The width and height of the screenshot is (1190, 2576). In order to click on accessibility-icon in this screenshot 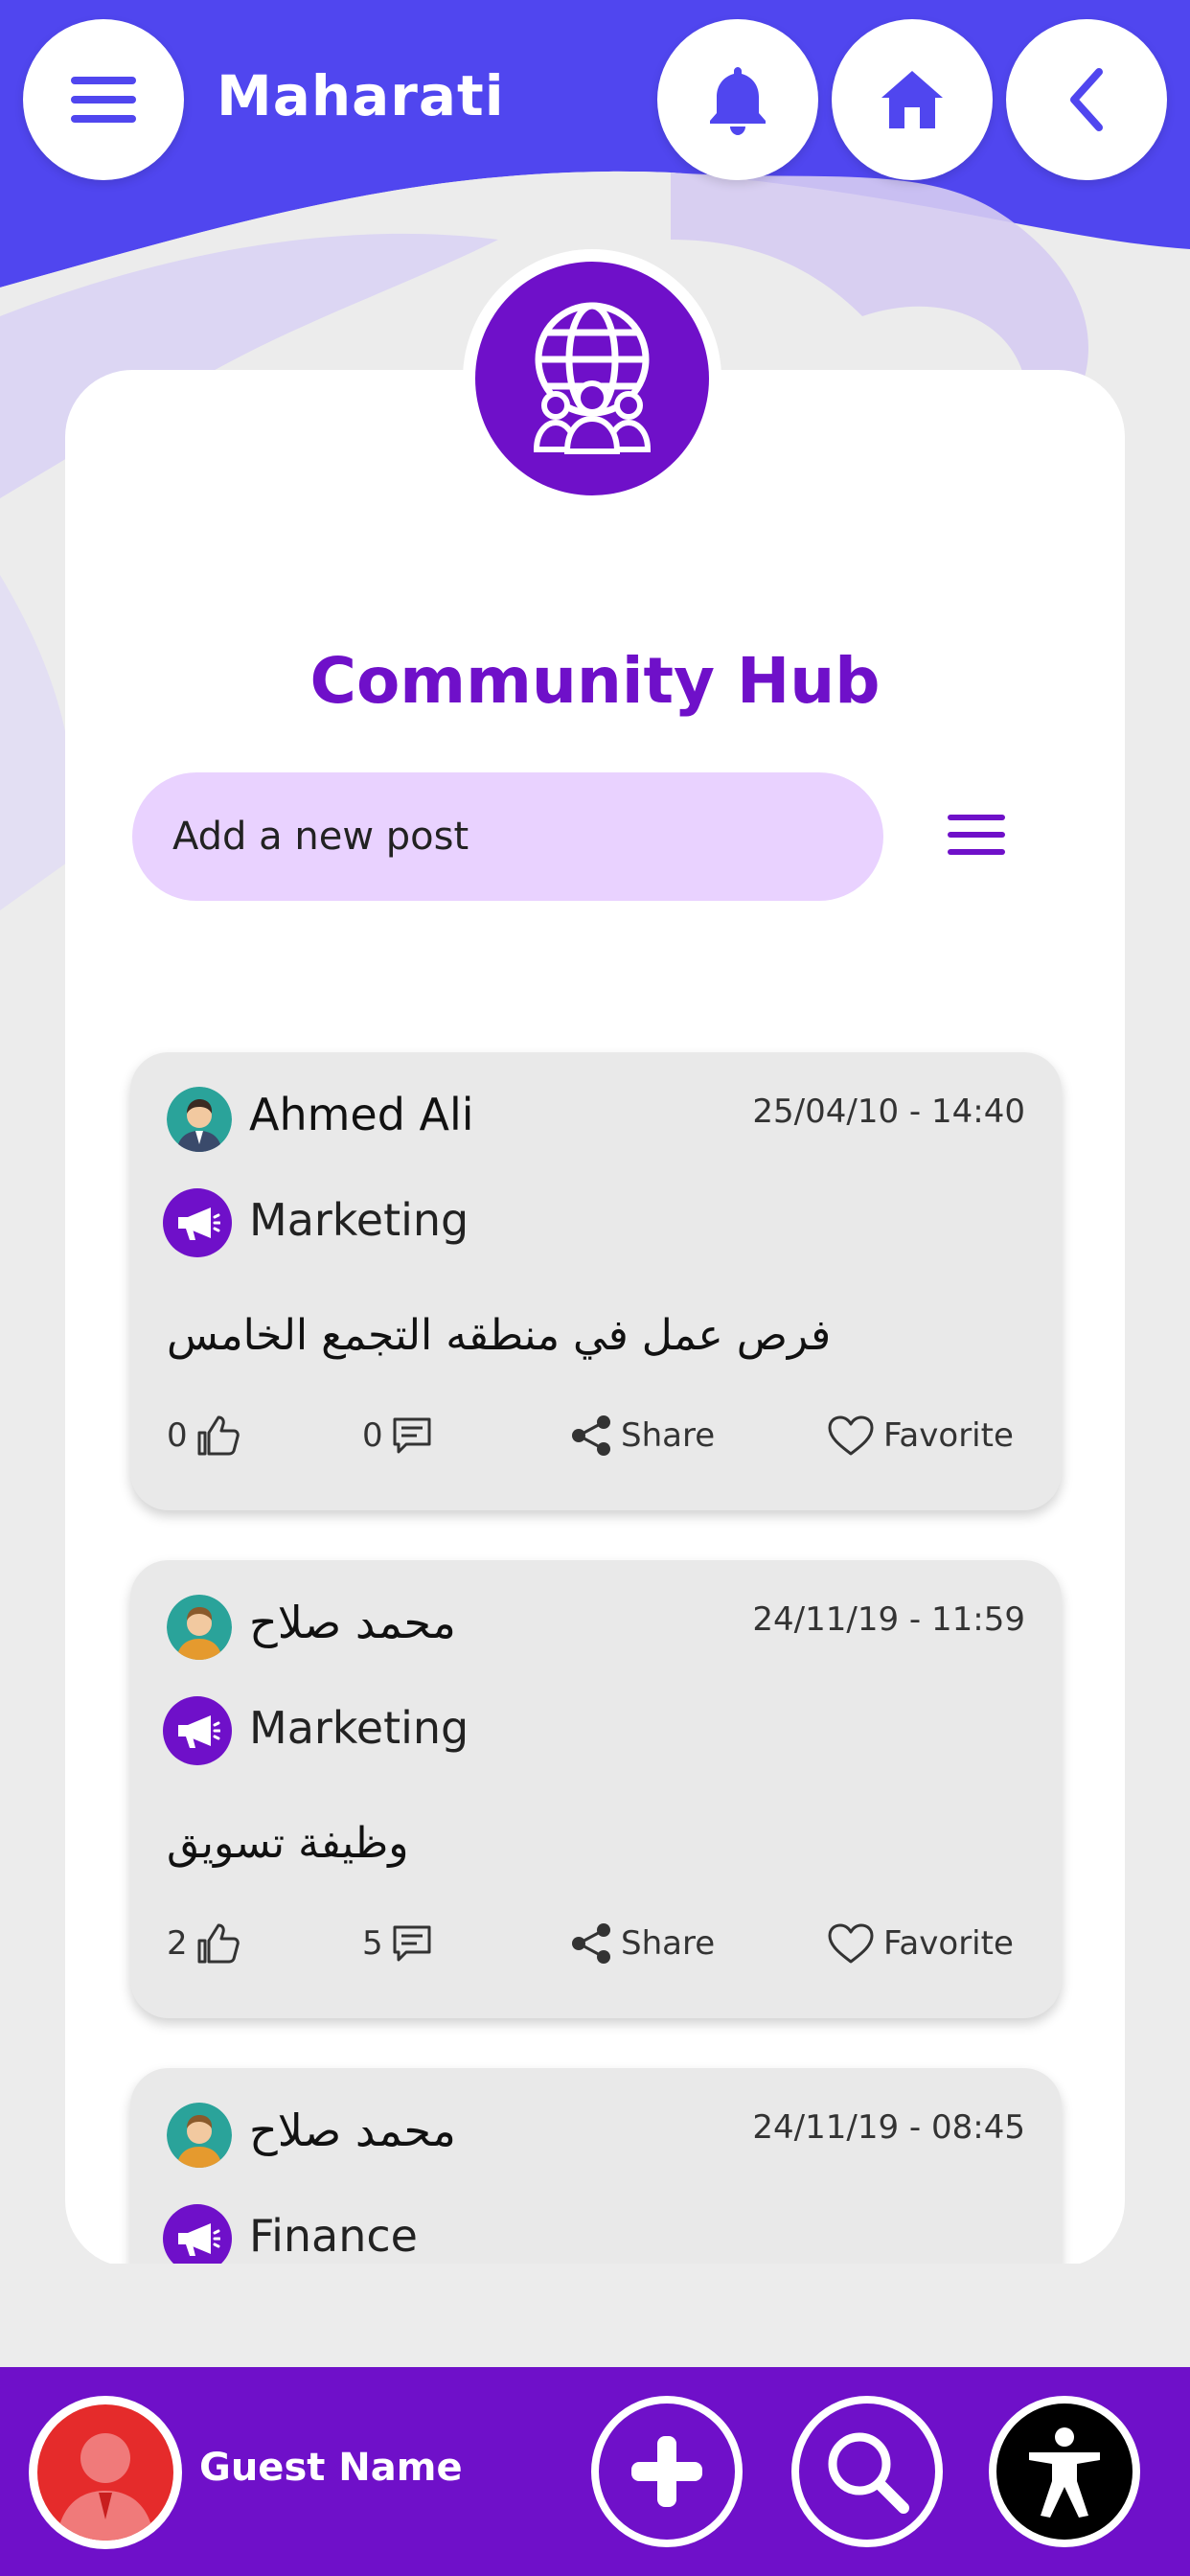, I will do `click(1065, 2472)`.